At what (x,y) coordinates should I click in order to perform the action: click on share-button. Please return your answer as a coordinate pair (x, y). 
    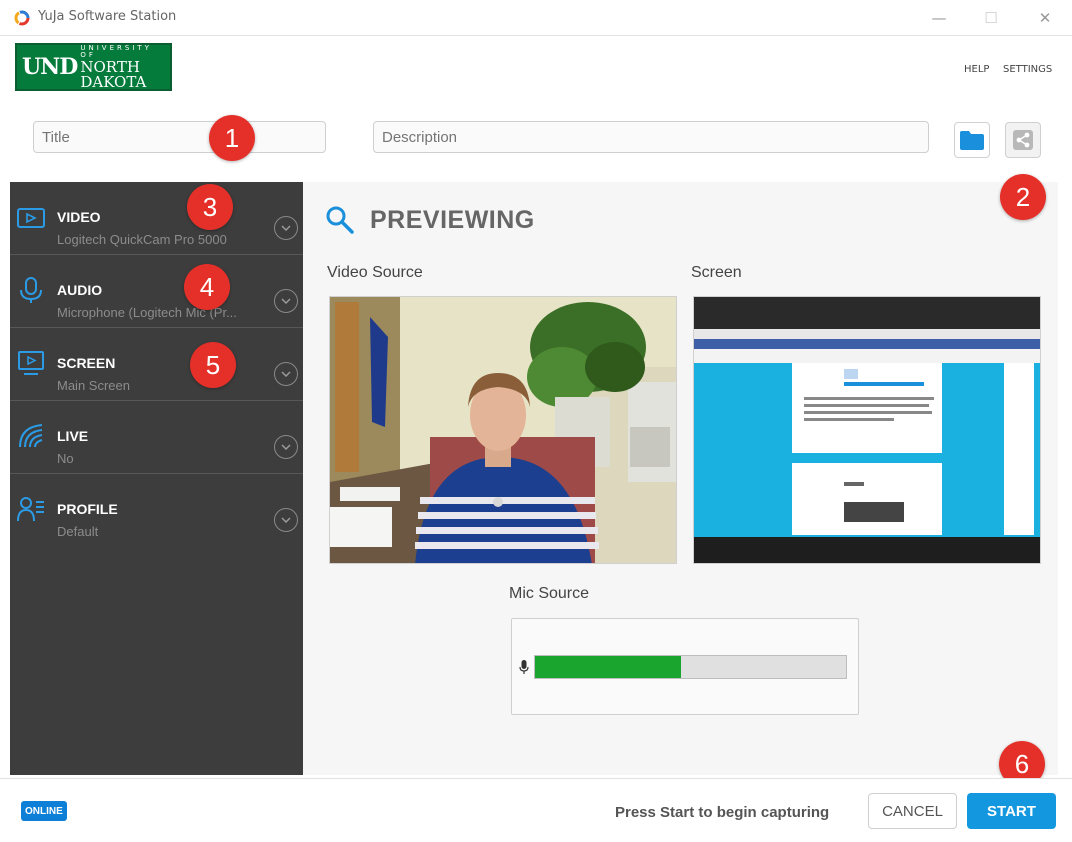
    Looking at the image, I should click on (1023, 140).